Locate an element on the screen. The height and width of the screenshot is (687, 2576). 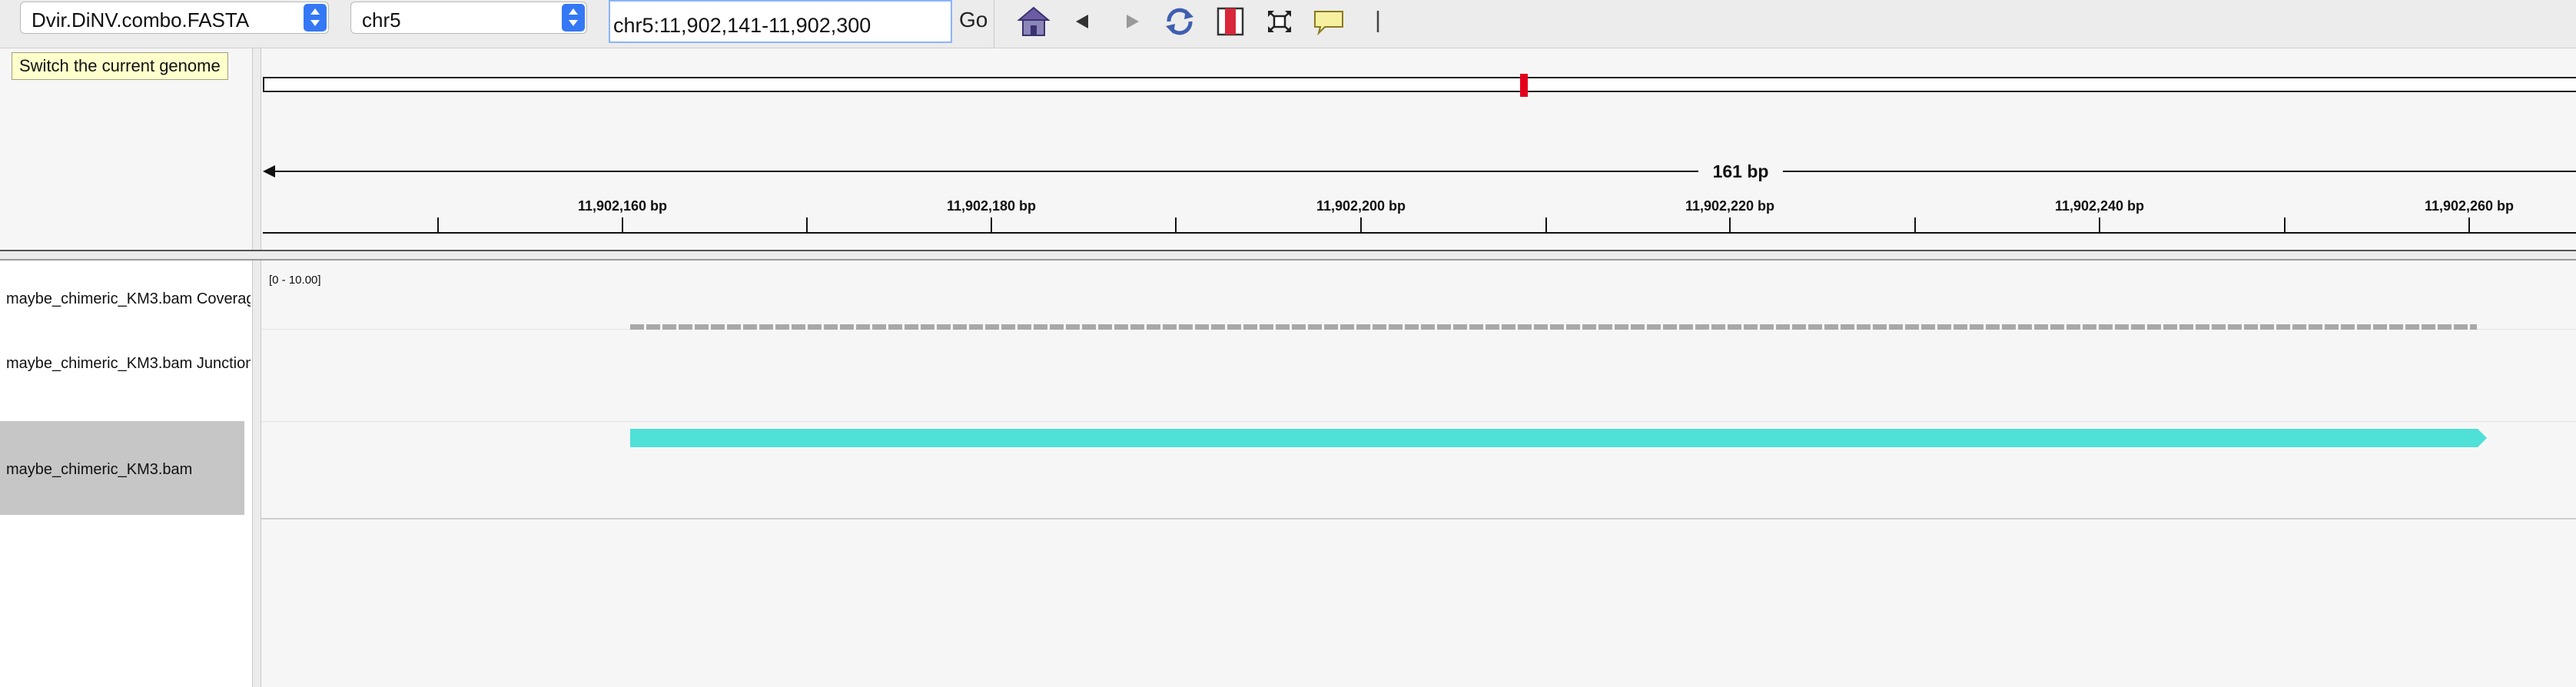
ruler-tick-label: 11,902,240 bp is located at coordinates (2099, 206).